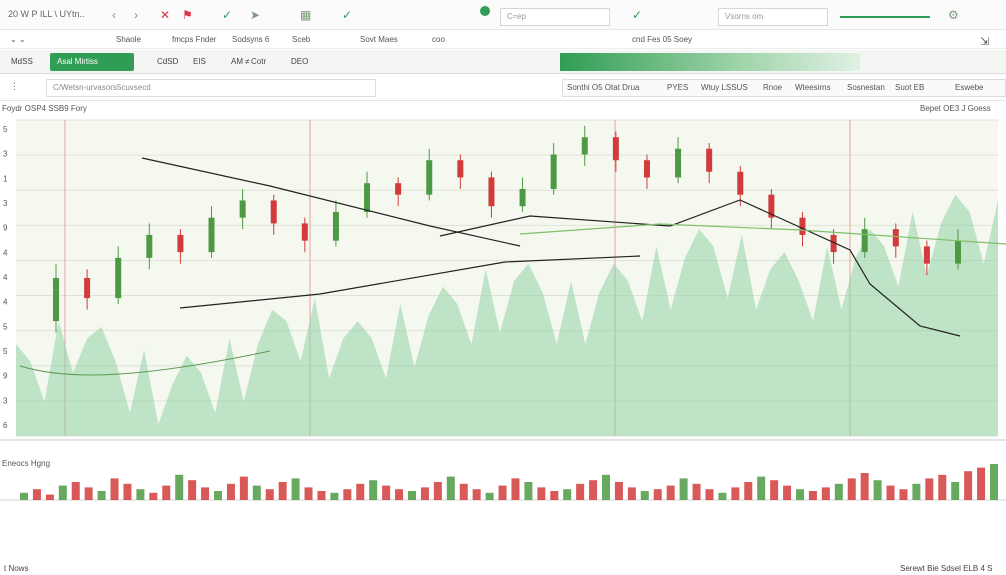 Image resolution: width=1006 pixels, height=575 pixels. What do you see at coordinates (22, 62) in the screenshot?
I see `tab-mdss: MdSS` at bounding box center [22, 62].